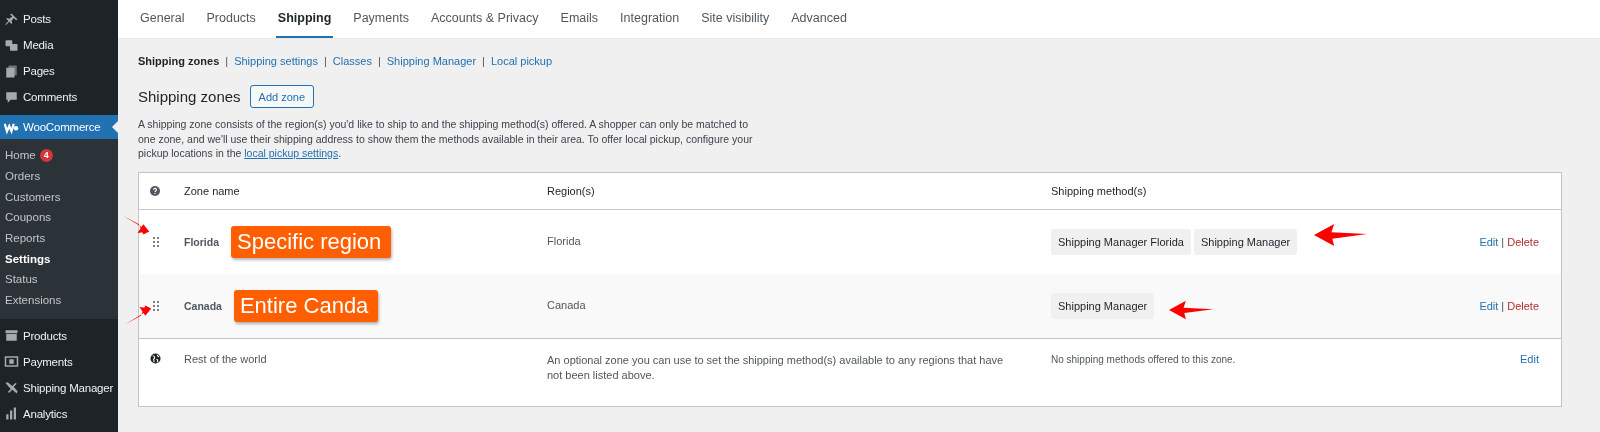 The height and width of the screenshot is (432, 1600). What do you see at coordinates (59, 176) in the screenshot?
I see `submenu-item: Orders` at bounding box center [59, 176].